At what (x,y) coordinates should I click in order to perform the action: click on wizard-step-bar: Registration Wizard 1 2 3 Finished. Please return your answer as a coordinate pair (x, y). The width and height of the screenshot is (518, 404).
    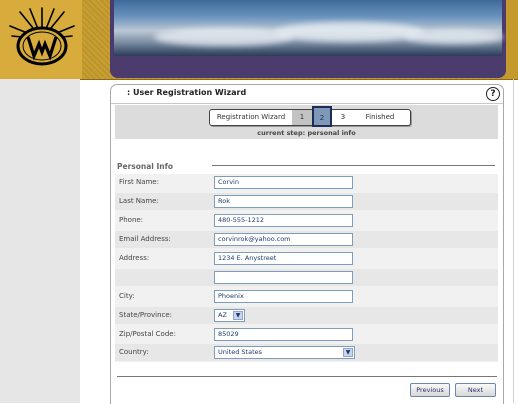
    Looking at the image, I should click on (310, 116).